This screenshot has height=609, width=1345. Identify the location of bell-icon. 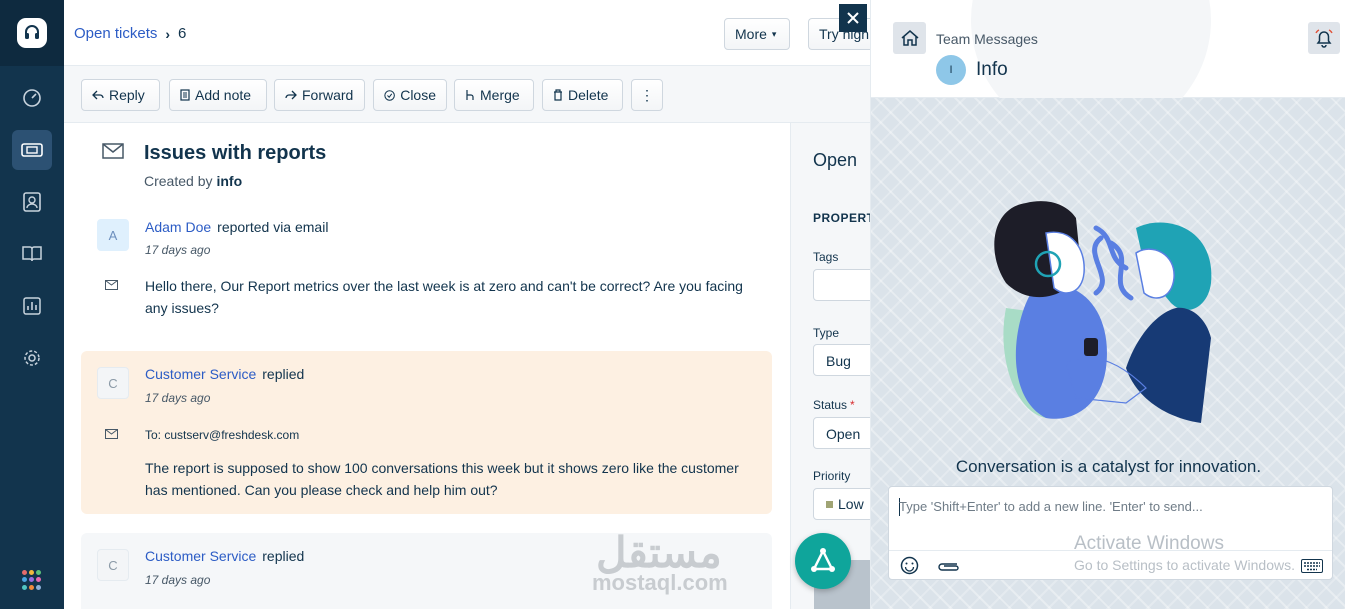
(1324, 38).